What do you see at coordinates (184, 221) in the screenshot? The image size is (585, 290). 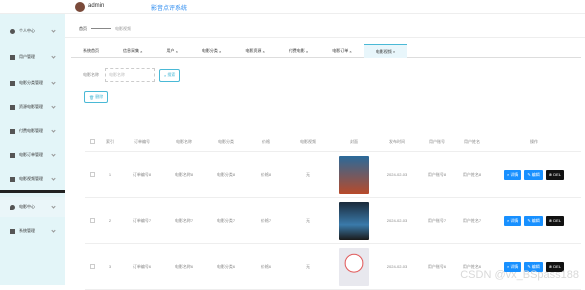 I see `cell-name: 电影名称7` at bounding box center [184, 221].